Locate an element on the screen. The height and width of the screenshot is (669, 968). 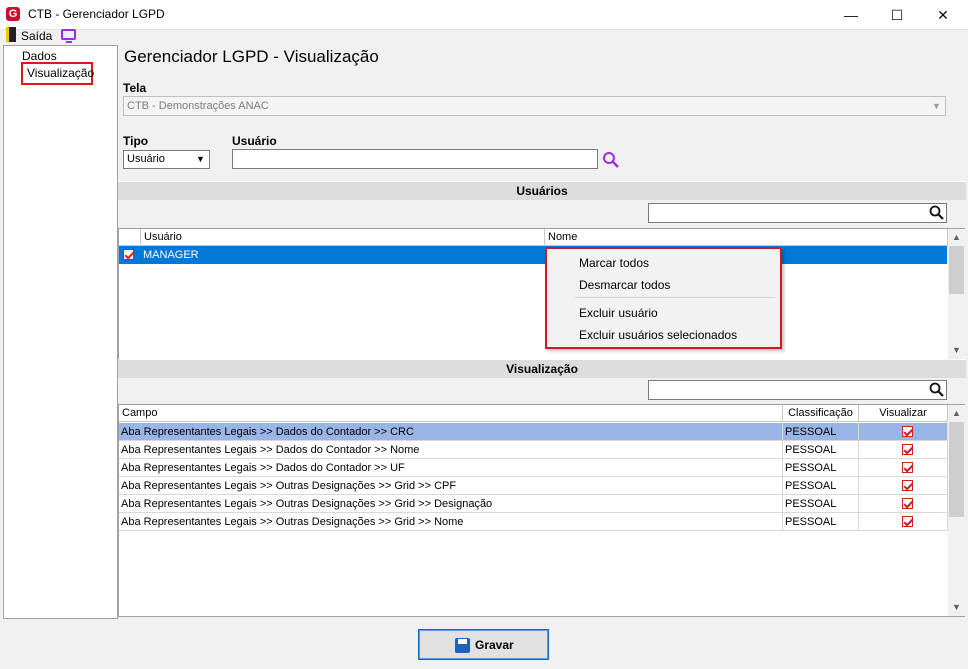
usuario-input is located at coordinates (415, 159).